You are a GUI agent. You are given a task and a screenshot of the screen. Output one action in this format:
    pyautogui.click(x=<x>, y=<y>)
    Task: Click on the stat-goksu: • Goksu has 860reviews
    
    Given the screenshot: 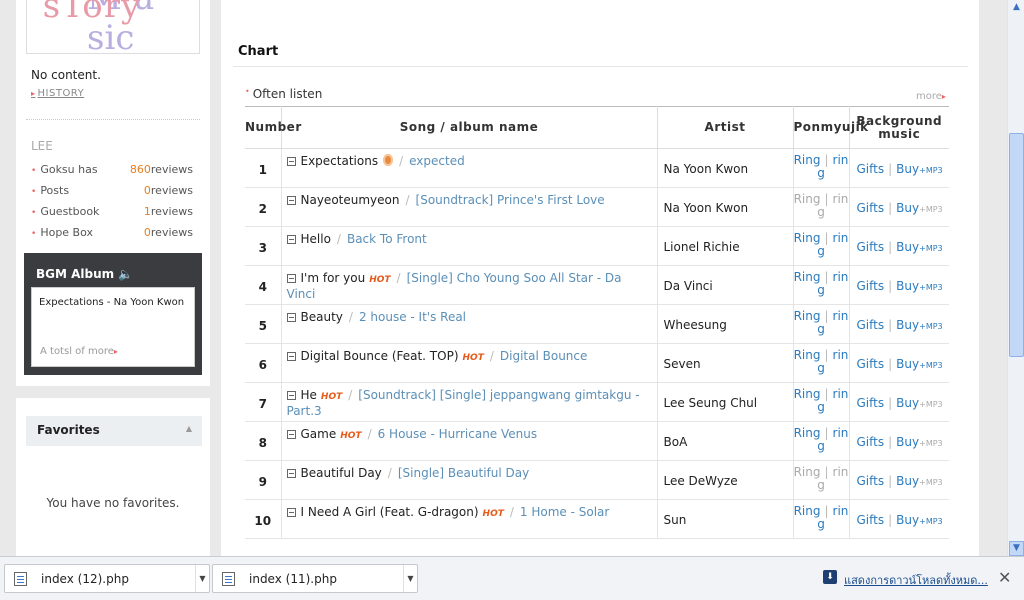 What is the action you would take?
    pyautogui.click(x=112, y=169)
    